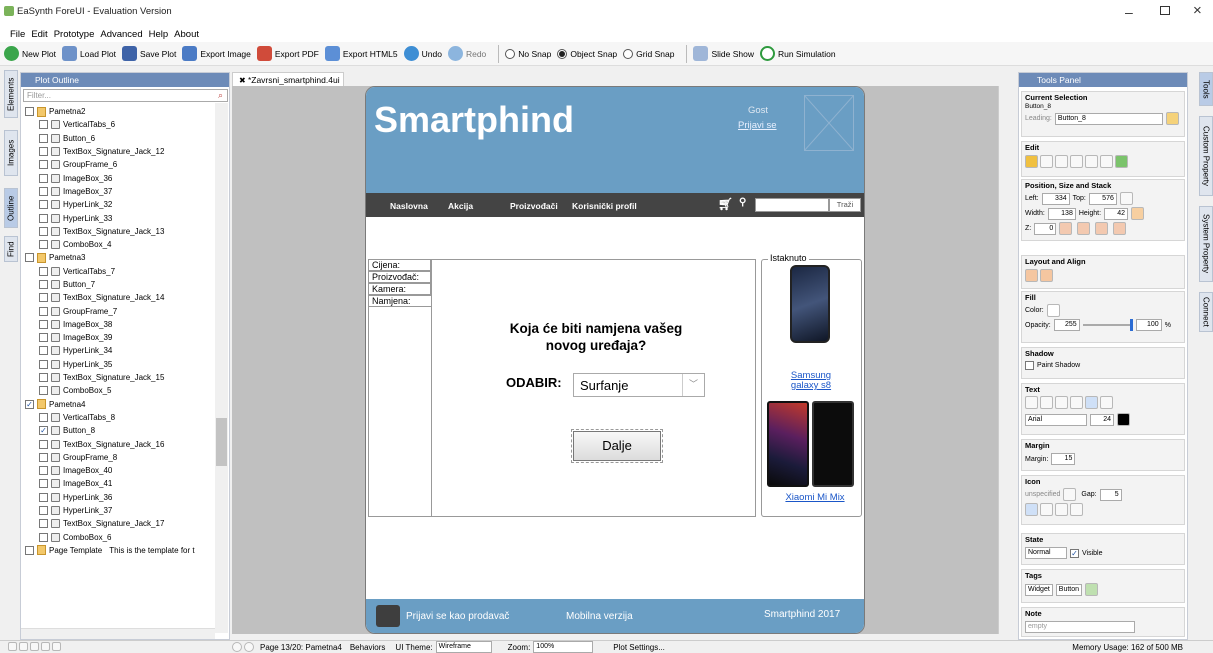 The height and width of the screenshot is (653, 1213). What do you see at coordinates (121, 324) in the screenshot?
I see `outline-element-row: ImageBox_38` at bounding box center [121, 324].